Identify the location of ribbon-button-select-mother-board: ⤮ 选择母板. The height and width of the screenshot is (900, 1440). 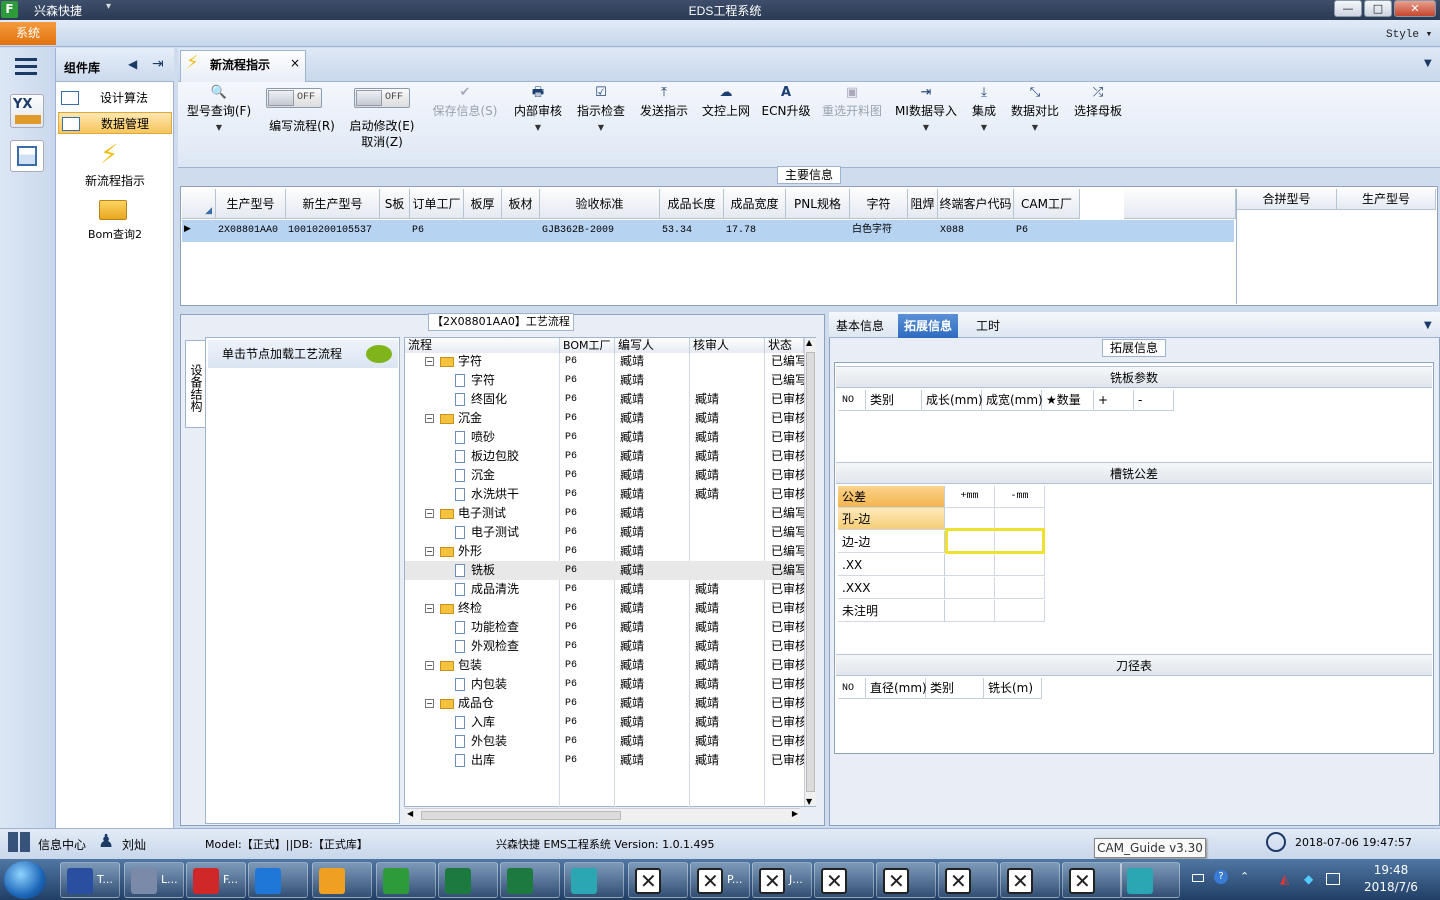
(1098, 116).